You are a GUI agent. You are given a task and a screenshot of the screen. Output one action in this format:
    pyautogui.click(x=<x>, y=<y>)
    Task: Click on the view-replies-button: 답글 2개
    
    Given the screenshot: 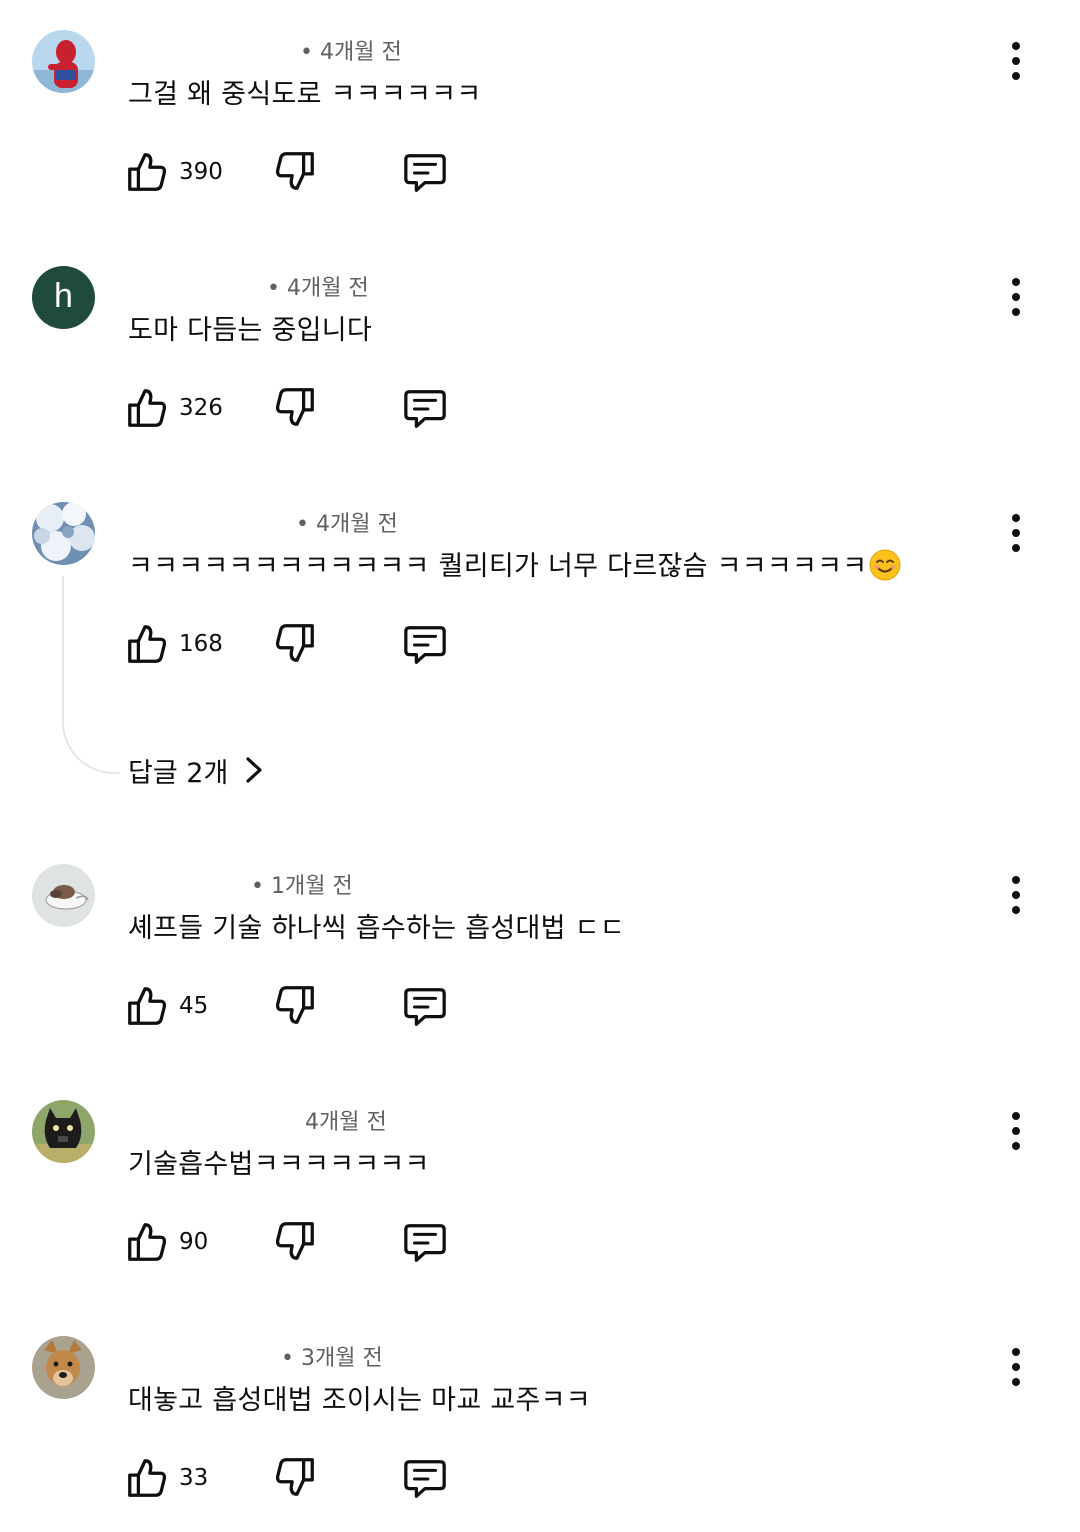 What is the action you would take?
    pyautogui.click(x=197, y=770)
    